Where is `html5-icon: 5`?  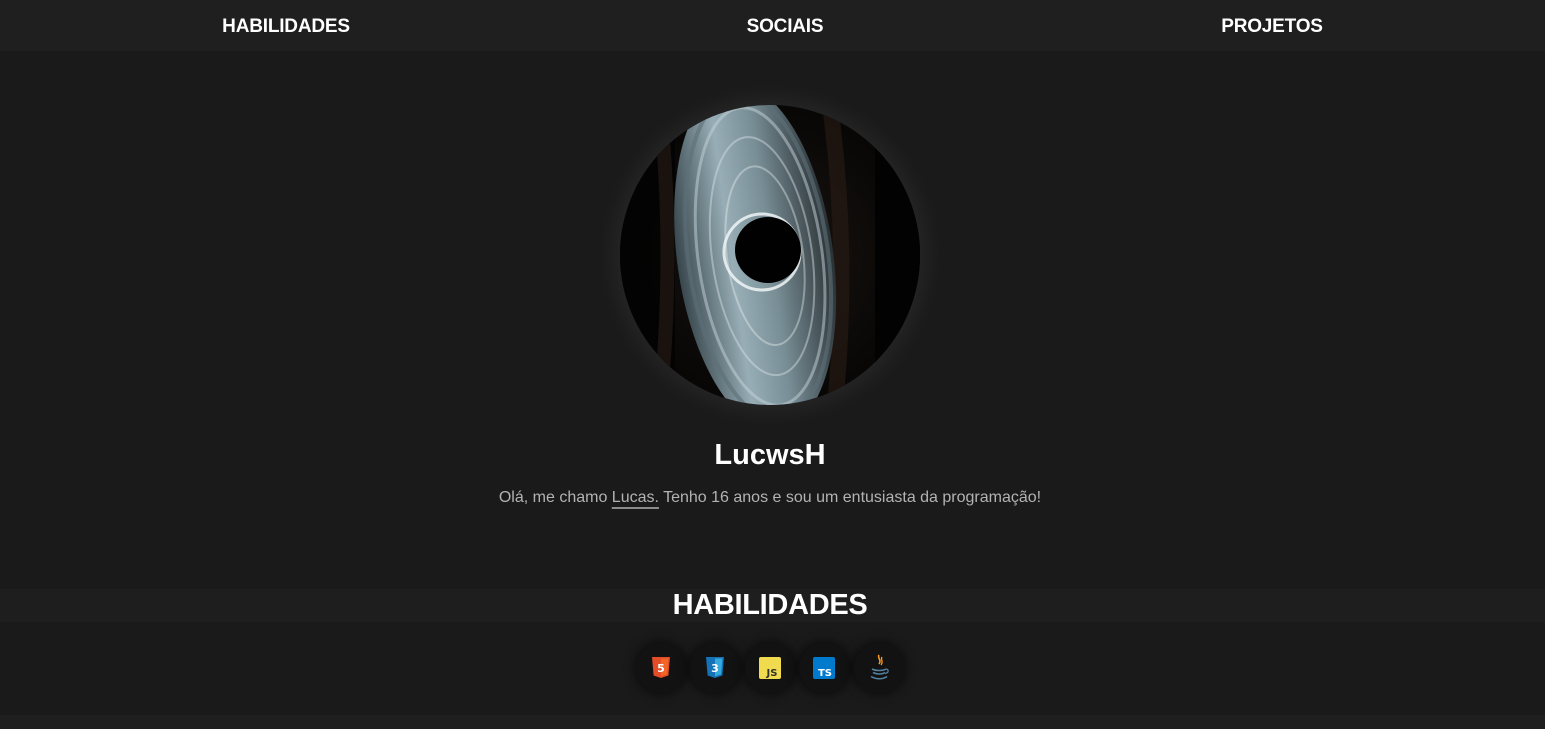 html5-icon: 5 is located at coordinates (661, 668).